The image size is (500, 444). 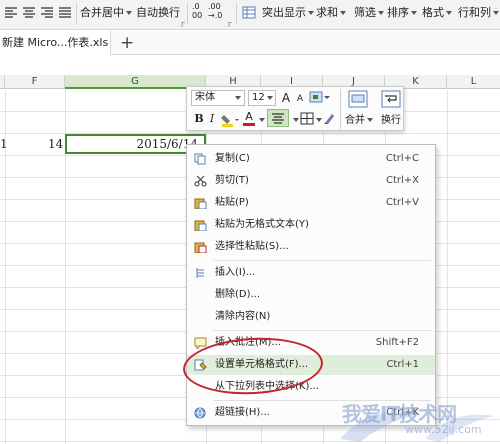 I want to click on align-right-icon, so click(x=47, y=12).